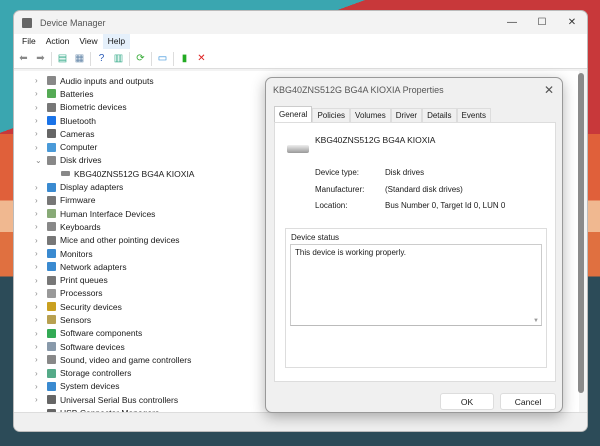  Describe the element at coordinates (473, 115) in the screenshot. I see `tab-events: Events` at that location.